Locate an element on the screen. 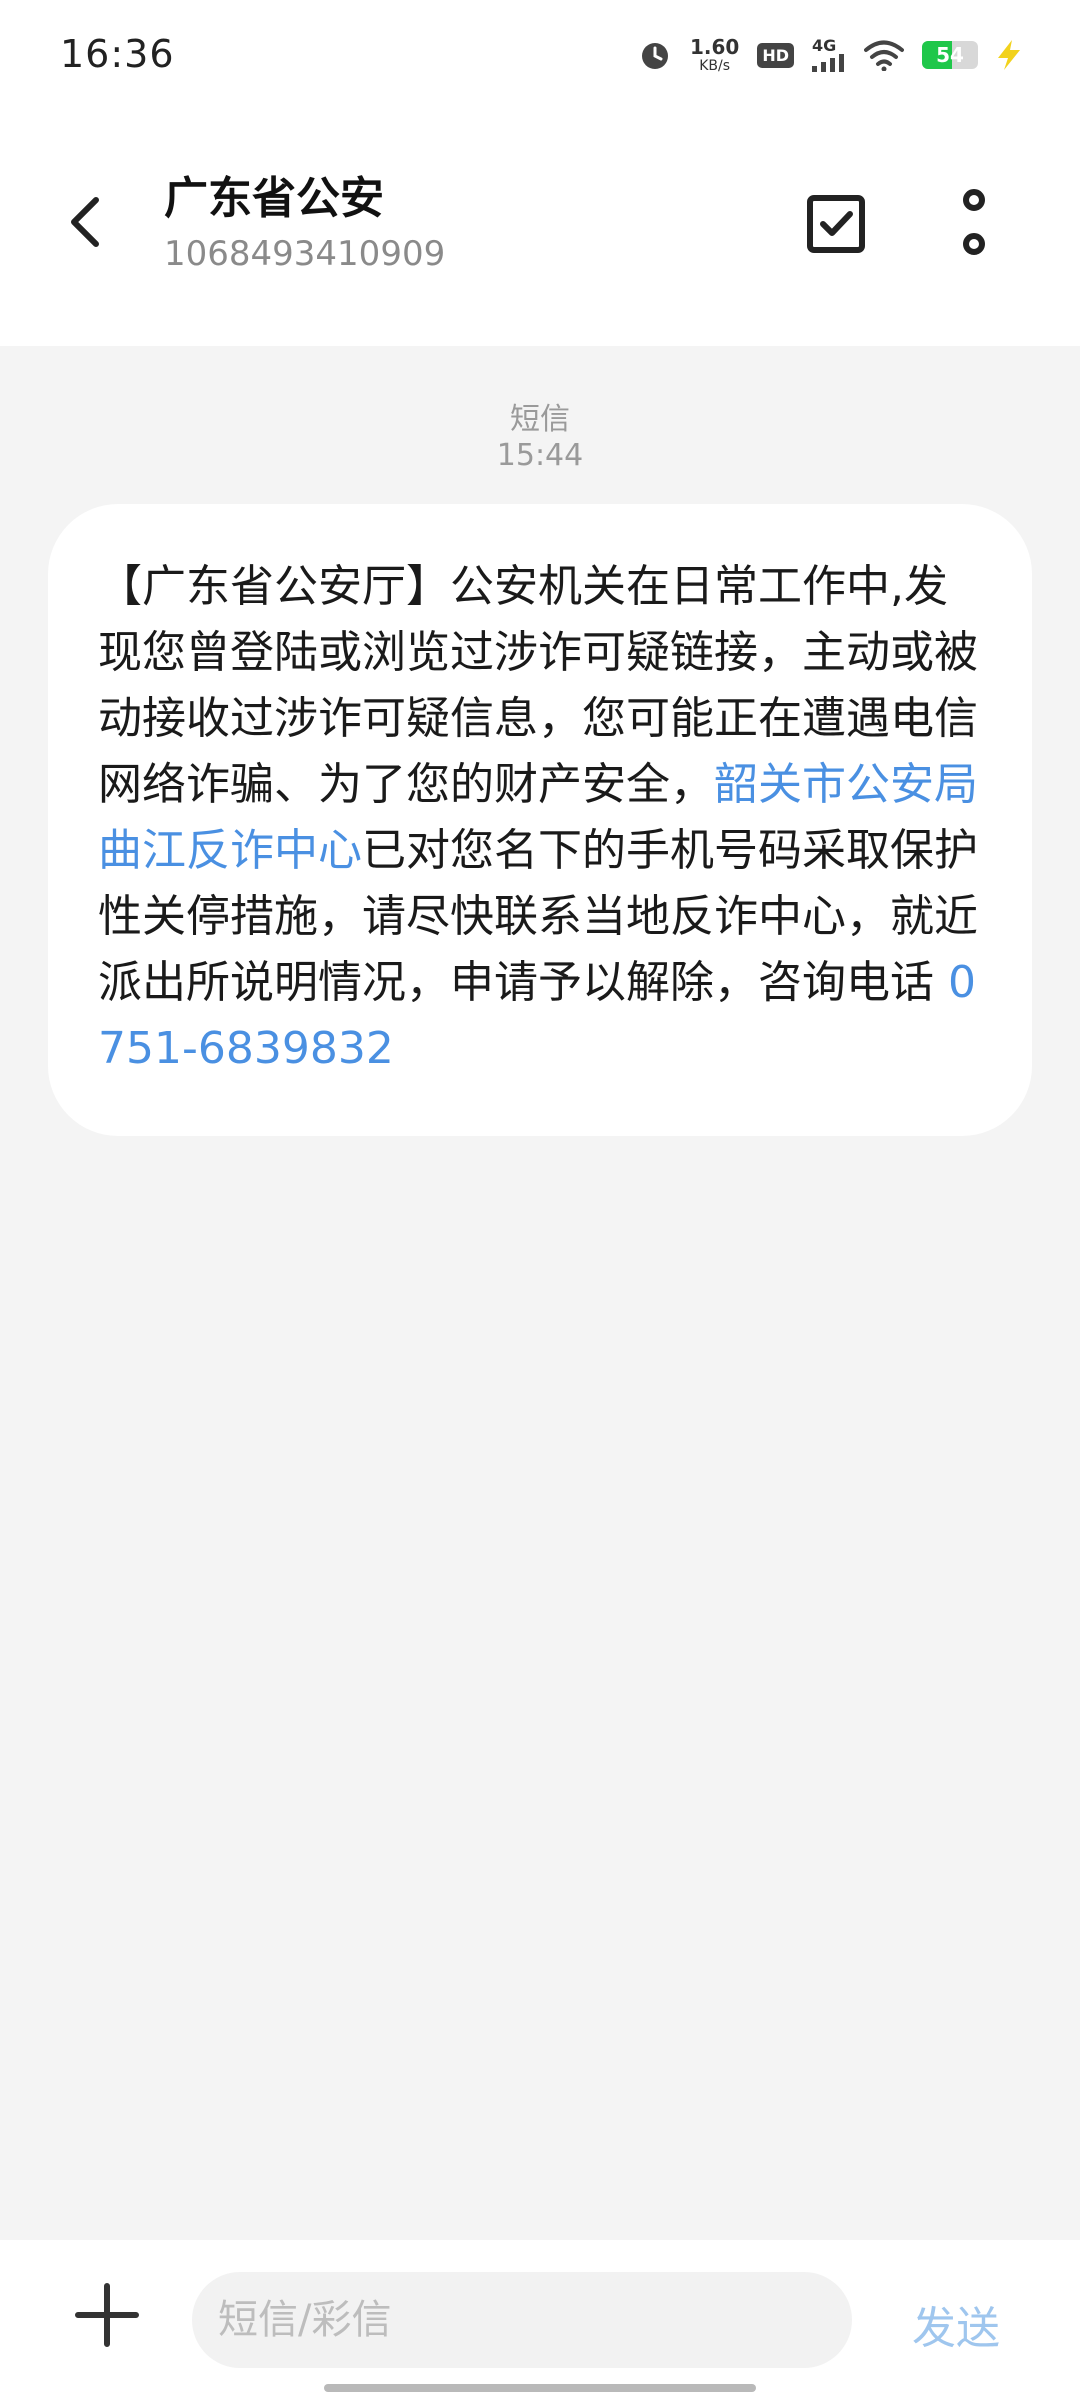 This screenshot has height=2400, width=1080. status-time: 16:36 is located at coordinates (117, 54).